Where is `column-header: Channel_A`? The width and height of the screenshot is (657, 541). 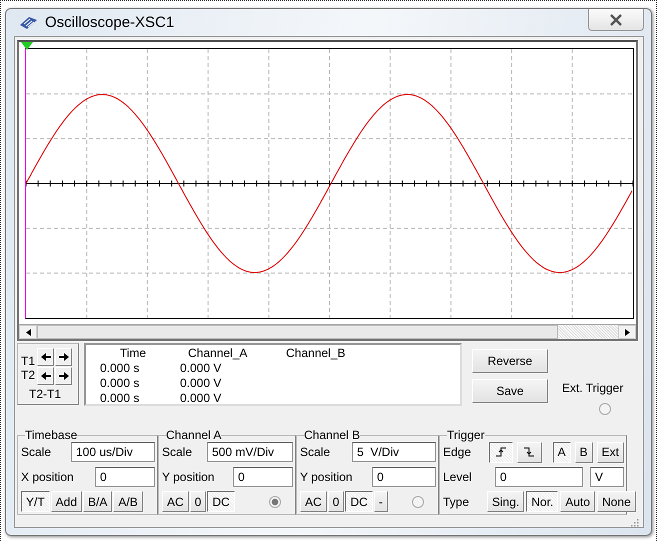
column-header: Channel_A is located at coordinates (218, 353).